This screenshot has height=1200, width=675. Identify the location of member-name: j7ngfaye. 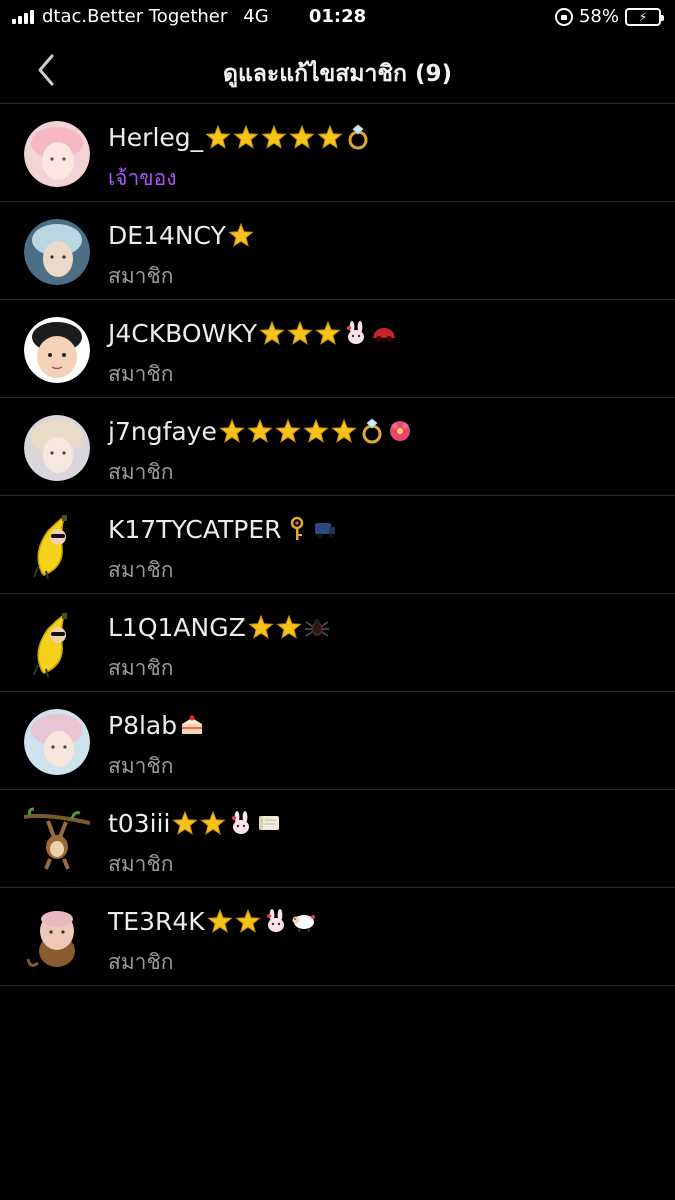
(162, 431).